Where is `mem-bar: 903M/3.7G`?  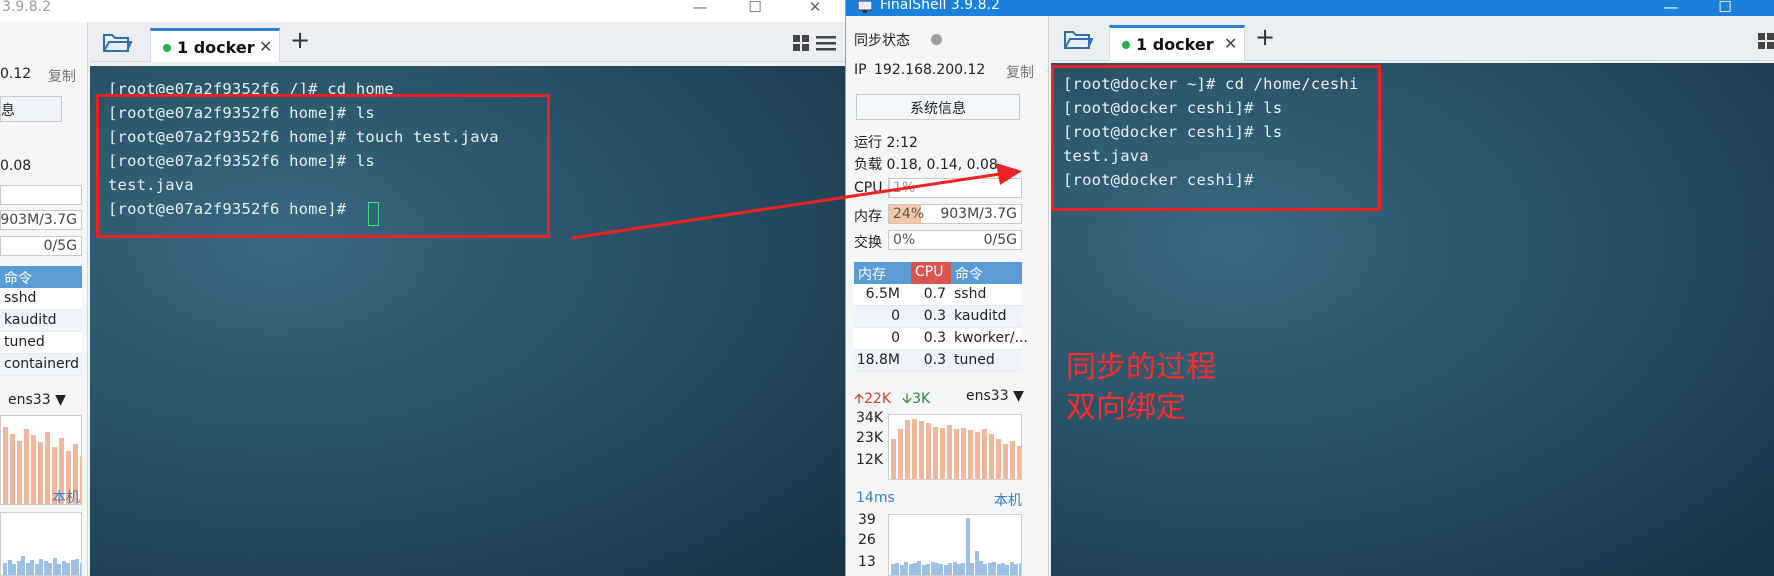 mem-bar: 903M/3.7G is located at coordinates (41, 220).